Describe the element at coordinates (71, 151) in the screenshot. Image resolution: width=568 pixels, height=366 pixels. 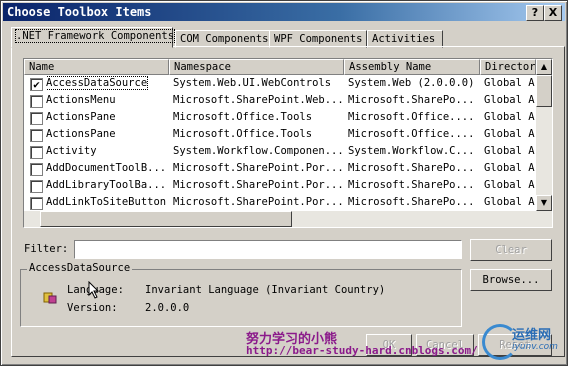
I see `item-name: Activity` at that location.